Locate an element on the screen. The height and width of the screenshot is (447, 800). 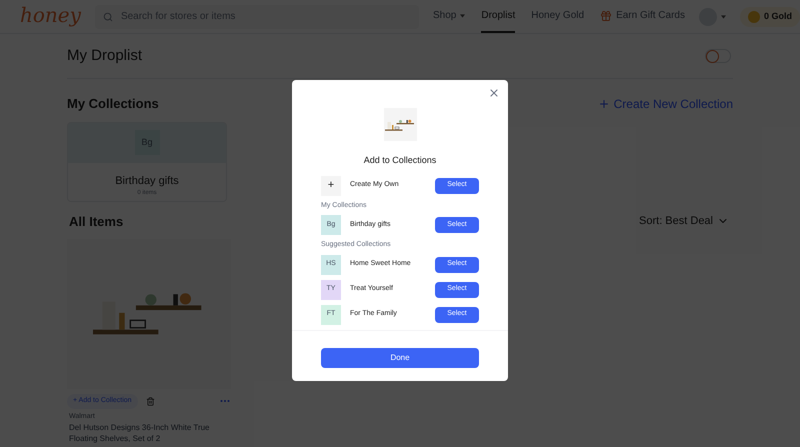
done-button: Done is located at coordinates (400, 358).